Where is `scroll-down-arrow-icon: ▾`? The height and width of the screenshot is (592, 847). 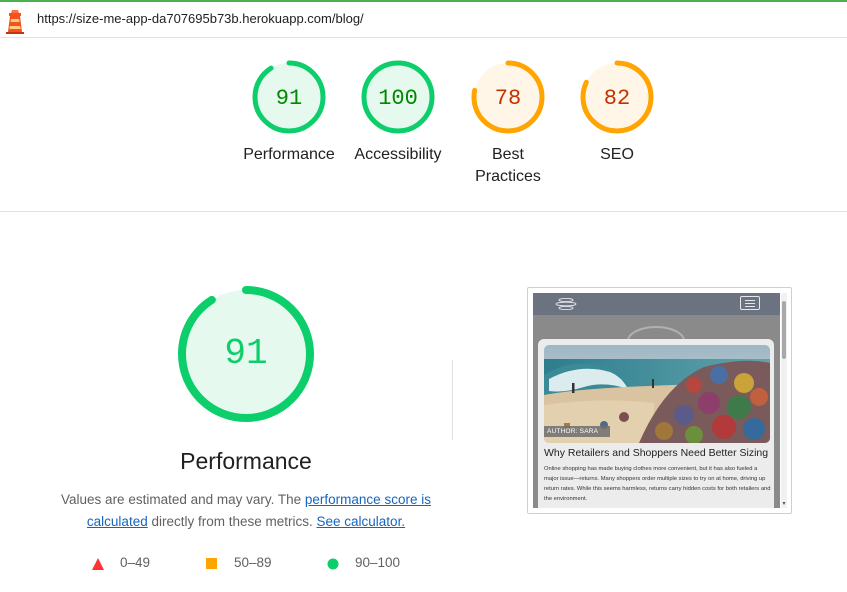
scroll-down-arrow-icon: ▾ is located at coordinates (784, 504).